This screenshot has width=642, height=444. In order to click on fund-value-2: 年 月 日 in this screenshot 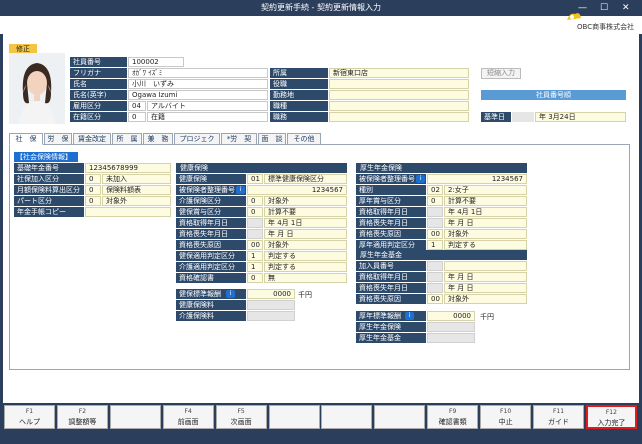, I will do `click(485, 288)`.